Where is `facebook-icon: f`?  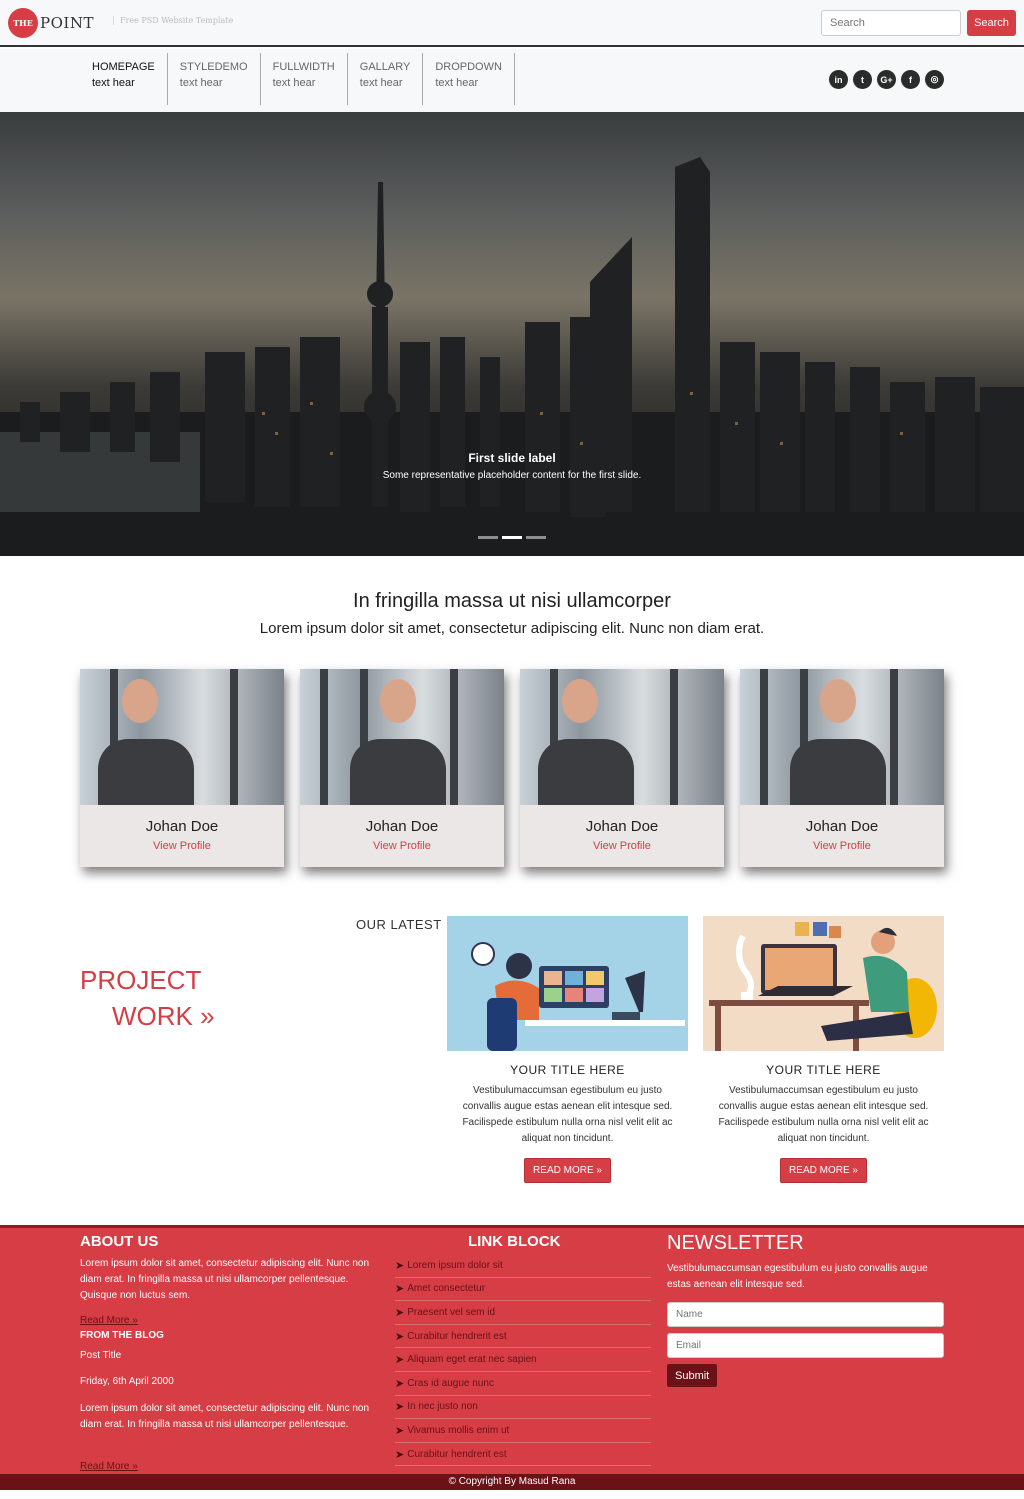
facebook-icon: f is located at coordinates (910, 79).